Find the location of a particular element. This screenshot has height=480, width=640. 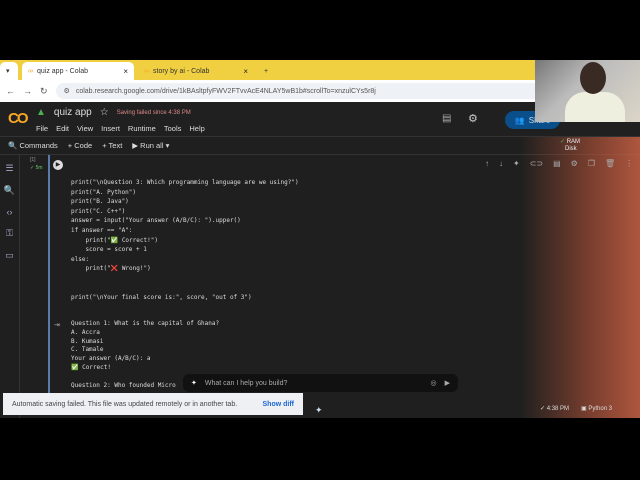

reload-icon: ↻ is located at coordinates (44, 91).